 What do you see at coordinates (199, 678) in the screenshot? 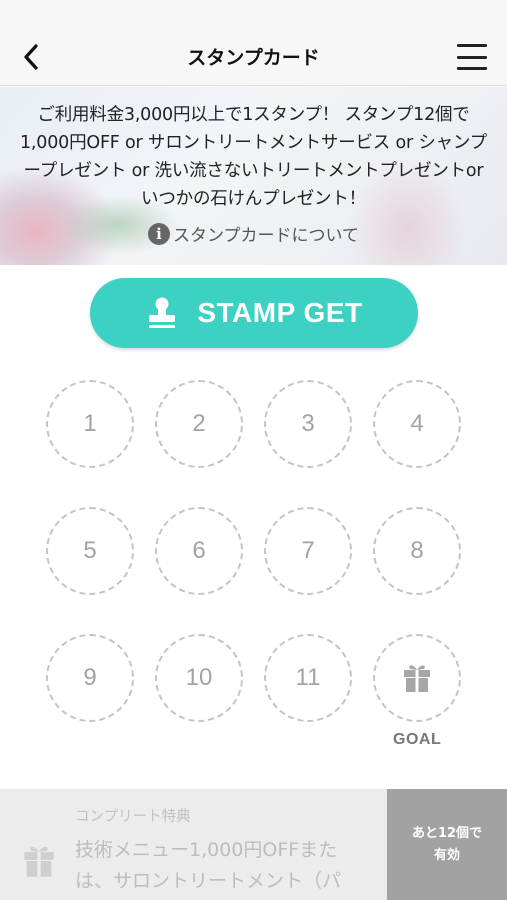
I see `stamp-slot-10: 10` at bounding box center [199, 678].